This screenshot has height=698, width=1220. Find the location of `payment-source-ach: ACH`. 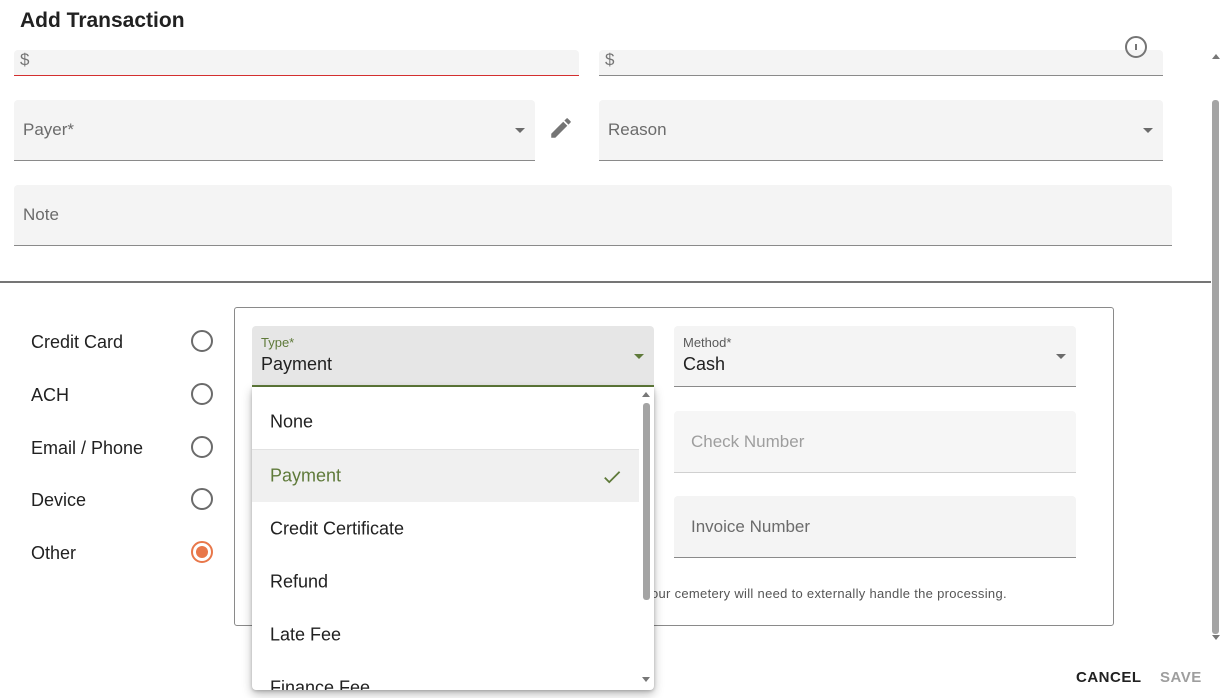

payment-source-ach: ACH is located at coordinates (123, 396).